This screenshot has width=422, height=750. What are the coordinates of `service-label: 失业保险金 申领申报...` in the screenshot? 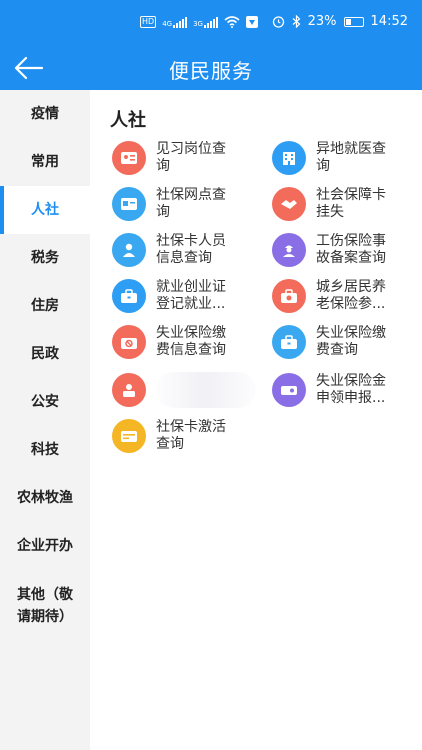 It's located at (351, 389).